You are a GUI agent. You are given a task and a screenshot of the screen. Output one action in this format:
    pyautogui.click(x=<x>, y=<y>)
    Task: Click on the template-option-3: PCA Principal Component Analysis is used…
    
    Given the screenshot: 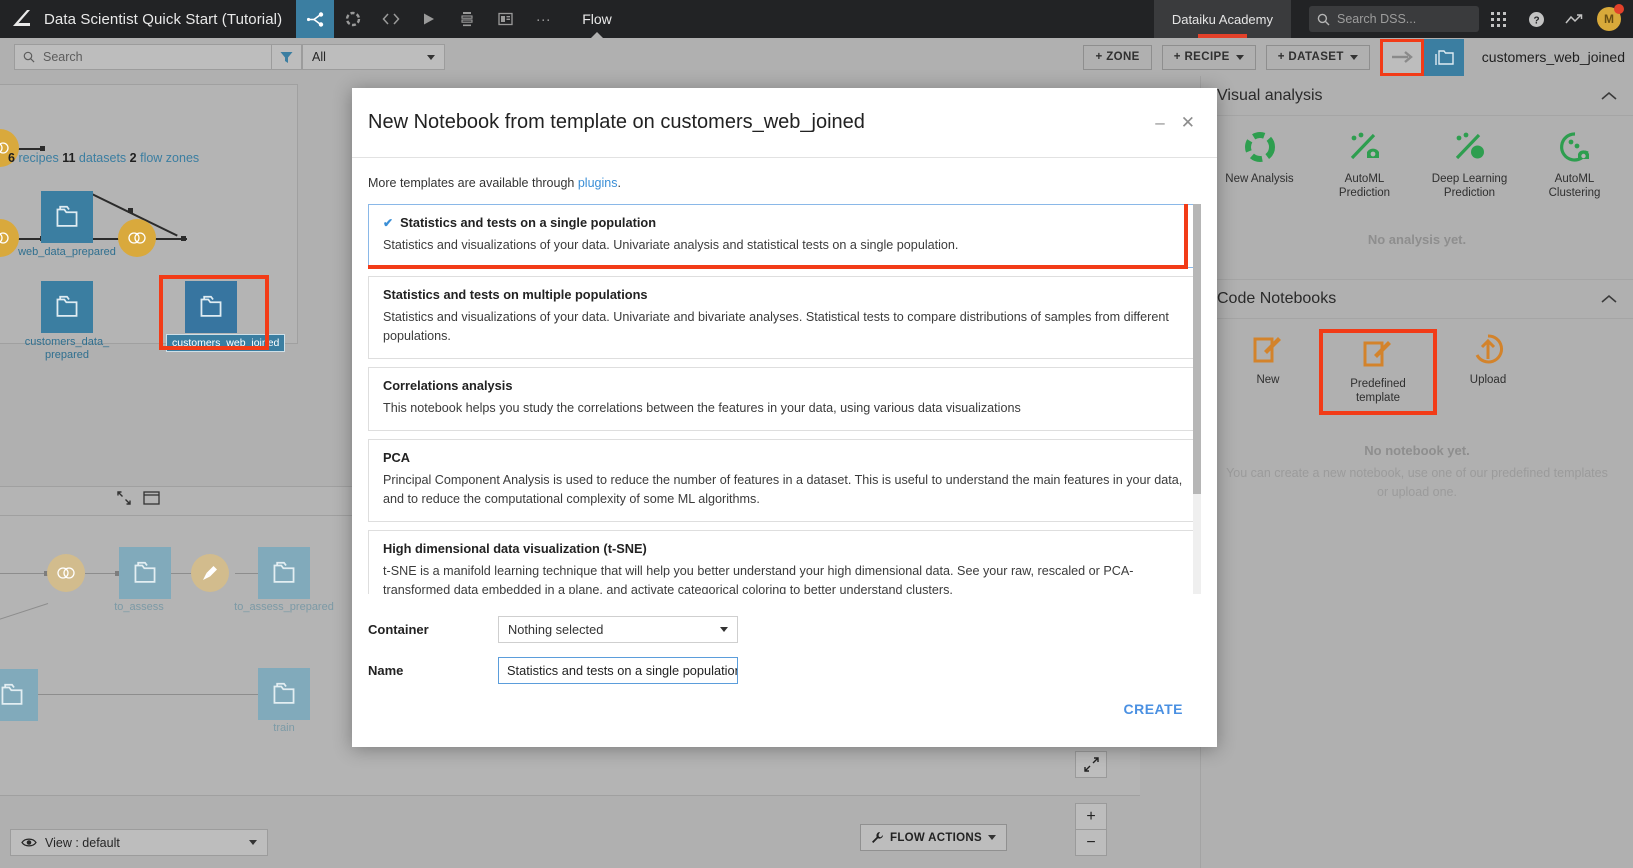 What is the action you would take?
    pyautogui.click(x=784, y=480)
    